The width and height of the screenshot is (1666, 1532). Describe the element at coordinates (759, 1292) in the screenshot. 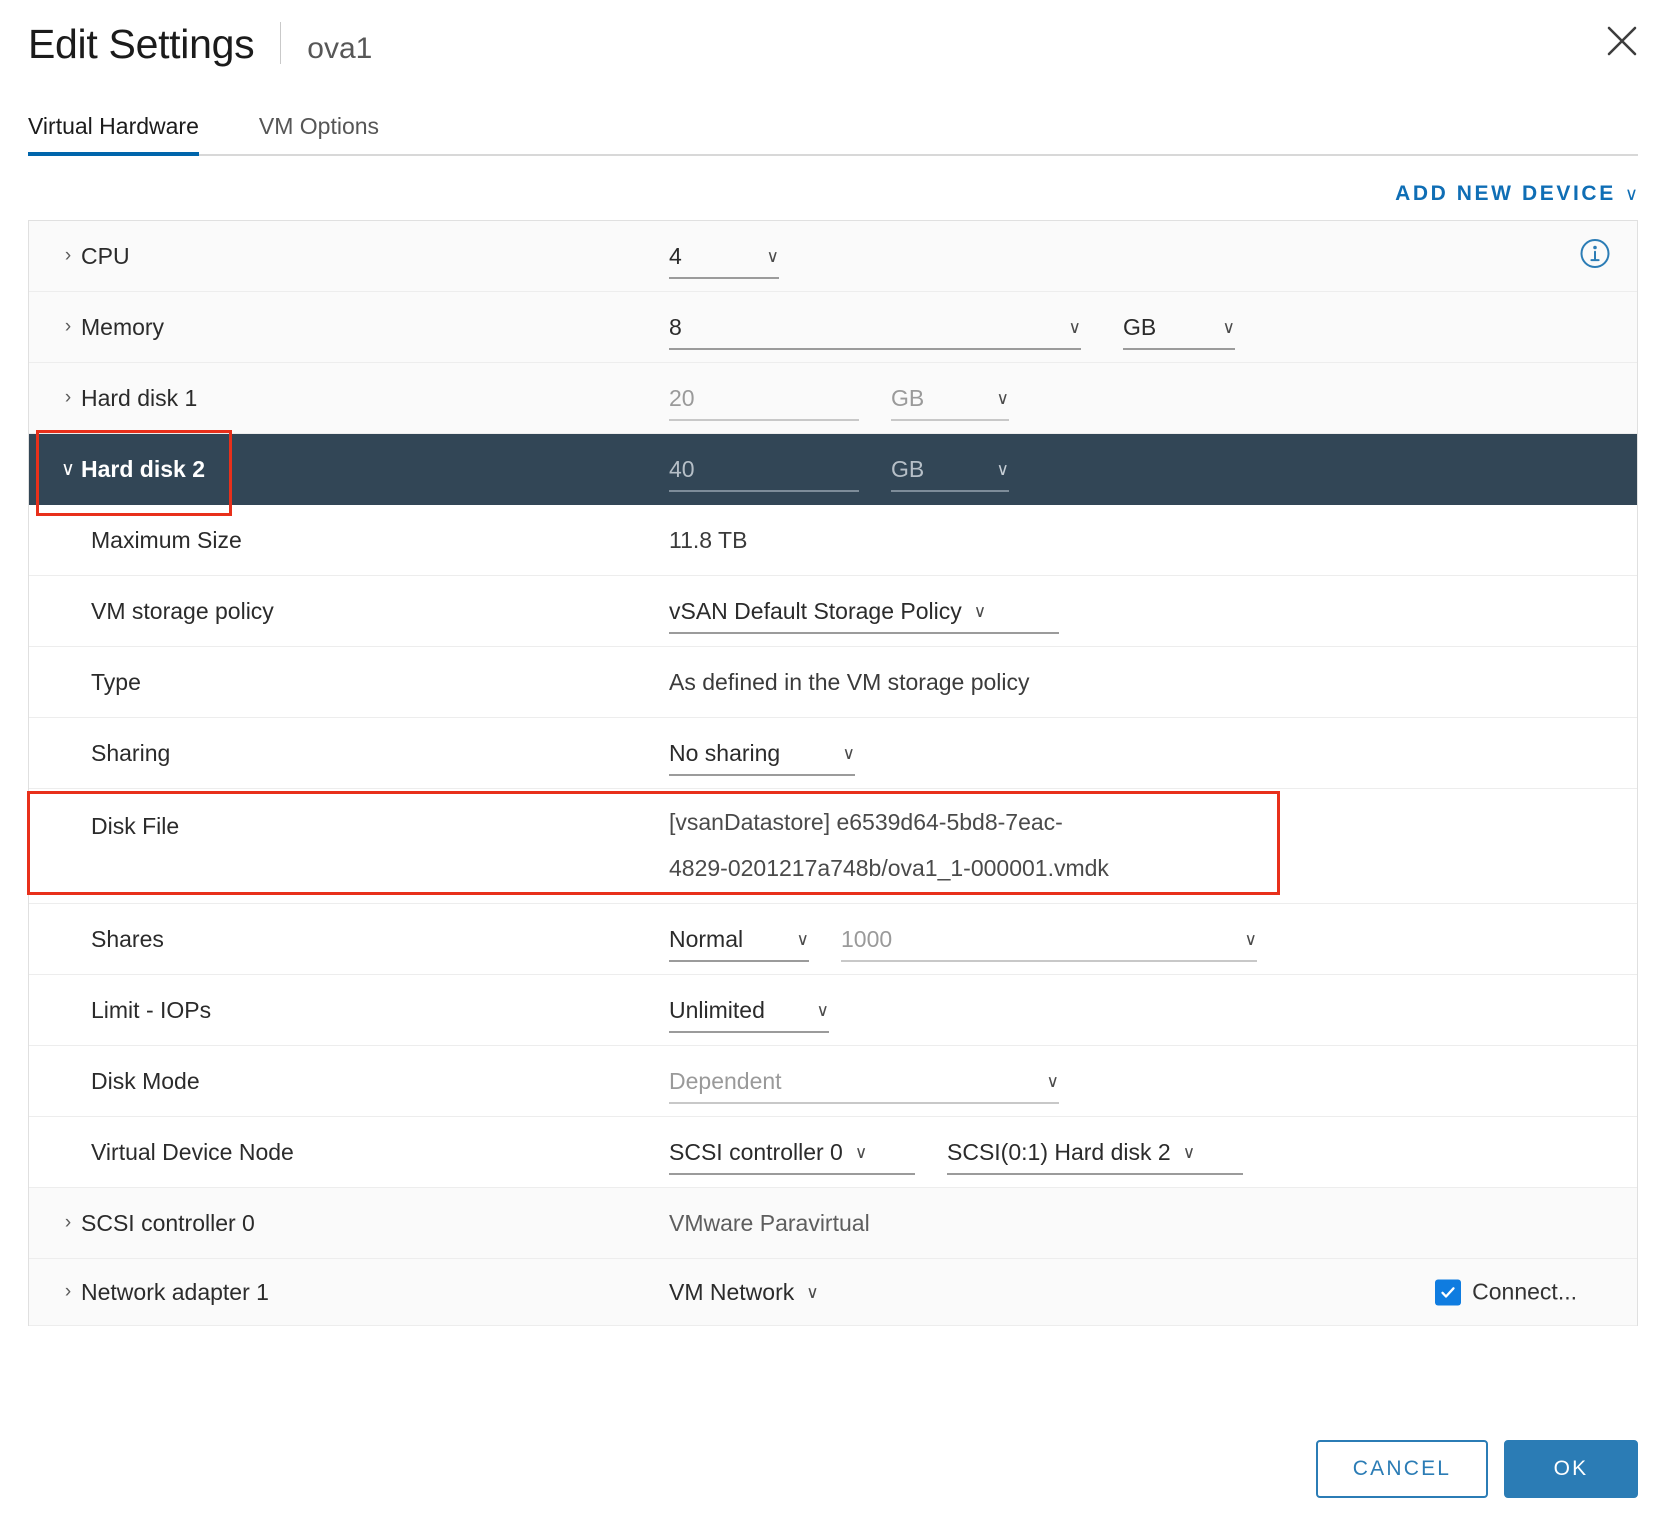

I see `network-select: VM Network ∨` at that location.